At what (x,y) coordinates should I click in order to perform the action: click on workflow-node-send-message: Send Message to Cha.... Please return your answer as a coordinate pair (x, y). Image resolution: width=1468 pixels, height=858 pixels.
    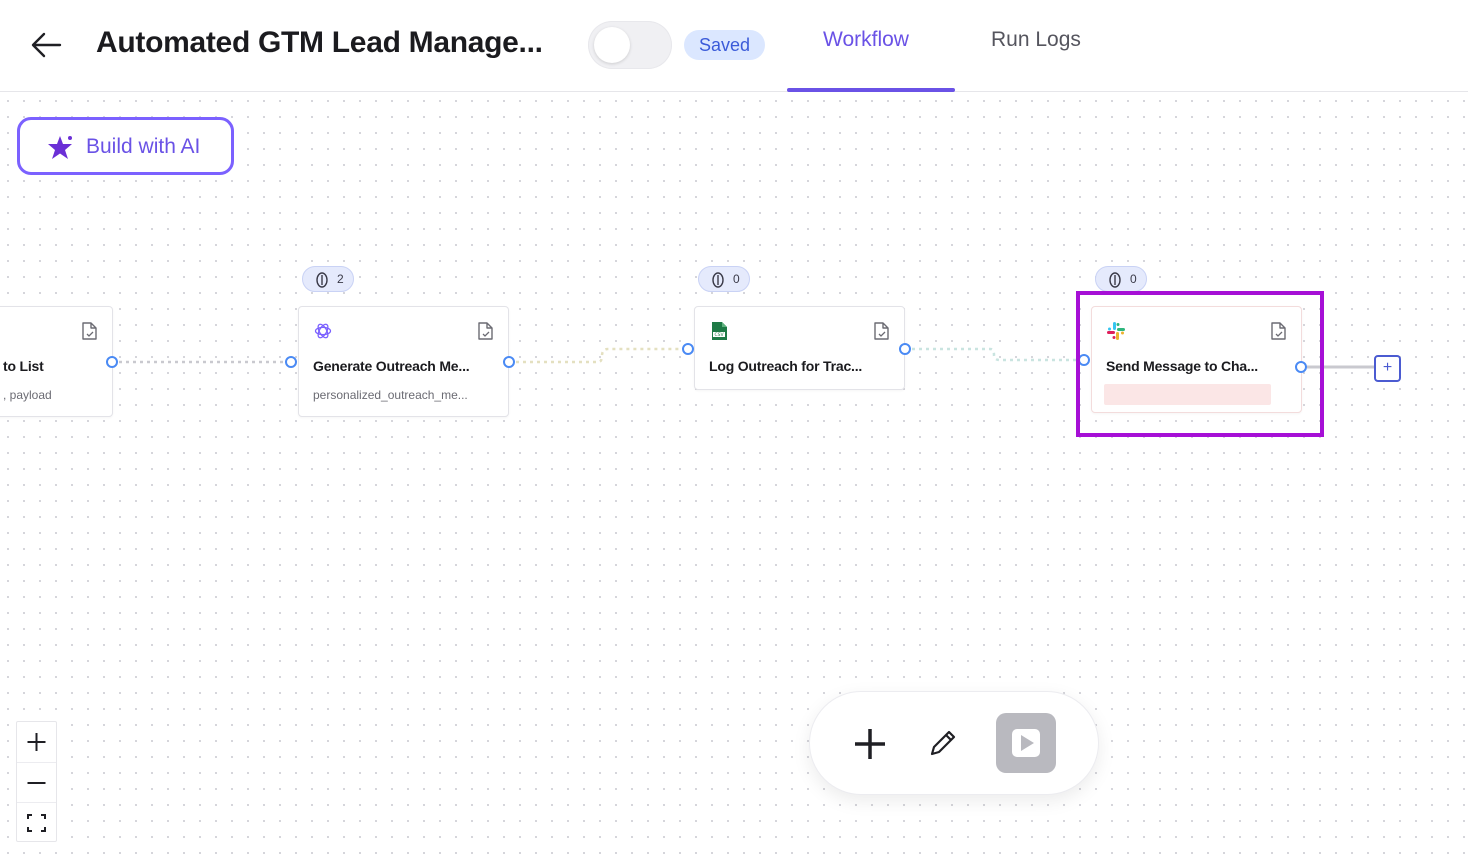
    Looking at the image, I should click on (1196, 359).